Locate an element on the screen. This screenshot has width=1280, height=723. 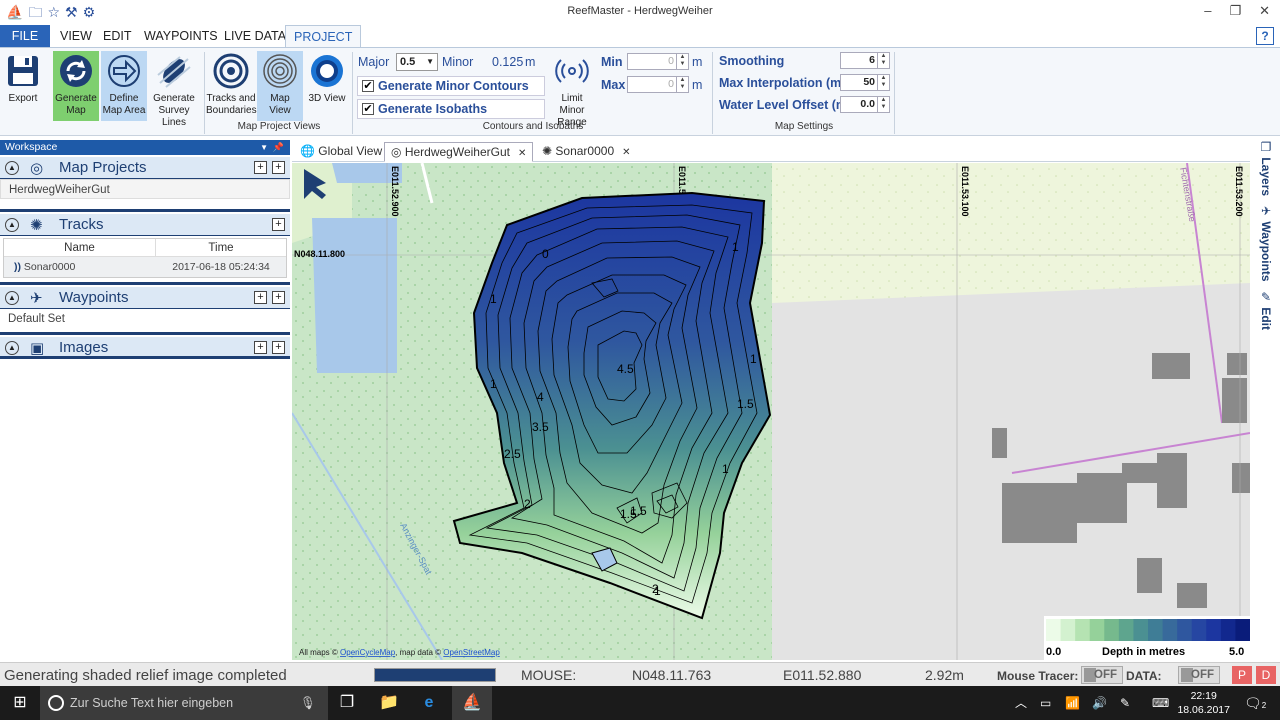
grid-label-n1: N048.11.800 is located at coordinates (319, 254).